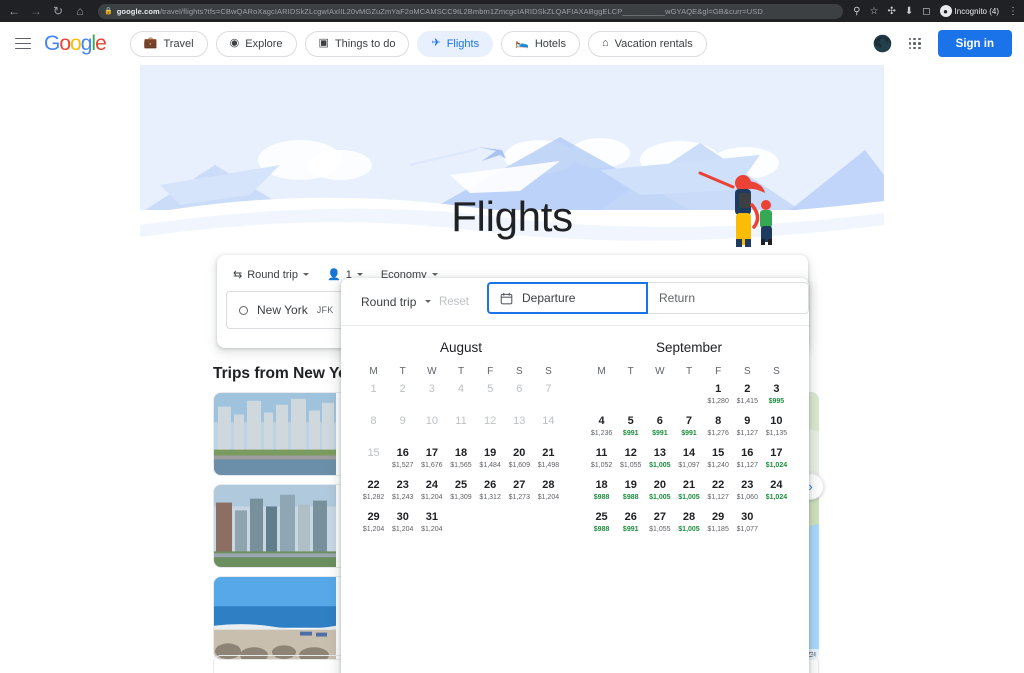 This screenshot has height=673, width=1024. What do you see at coordinates (659, 517) in the screenshot?
I see `day-number: 27` at bounding box center [659, 517].